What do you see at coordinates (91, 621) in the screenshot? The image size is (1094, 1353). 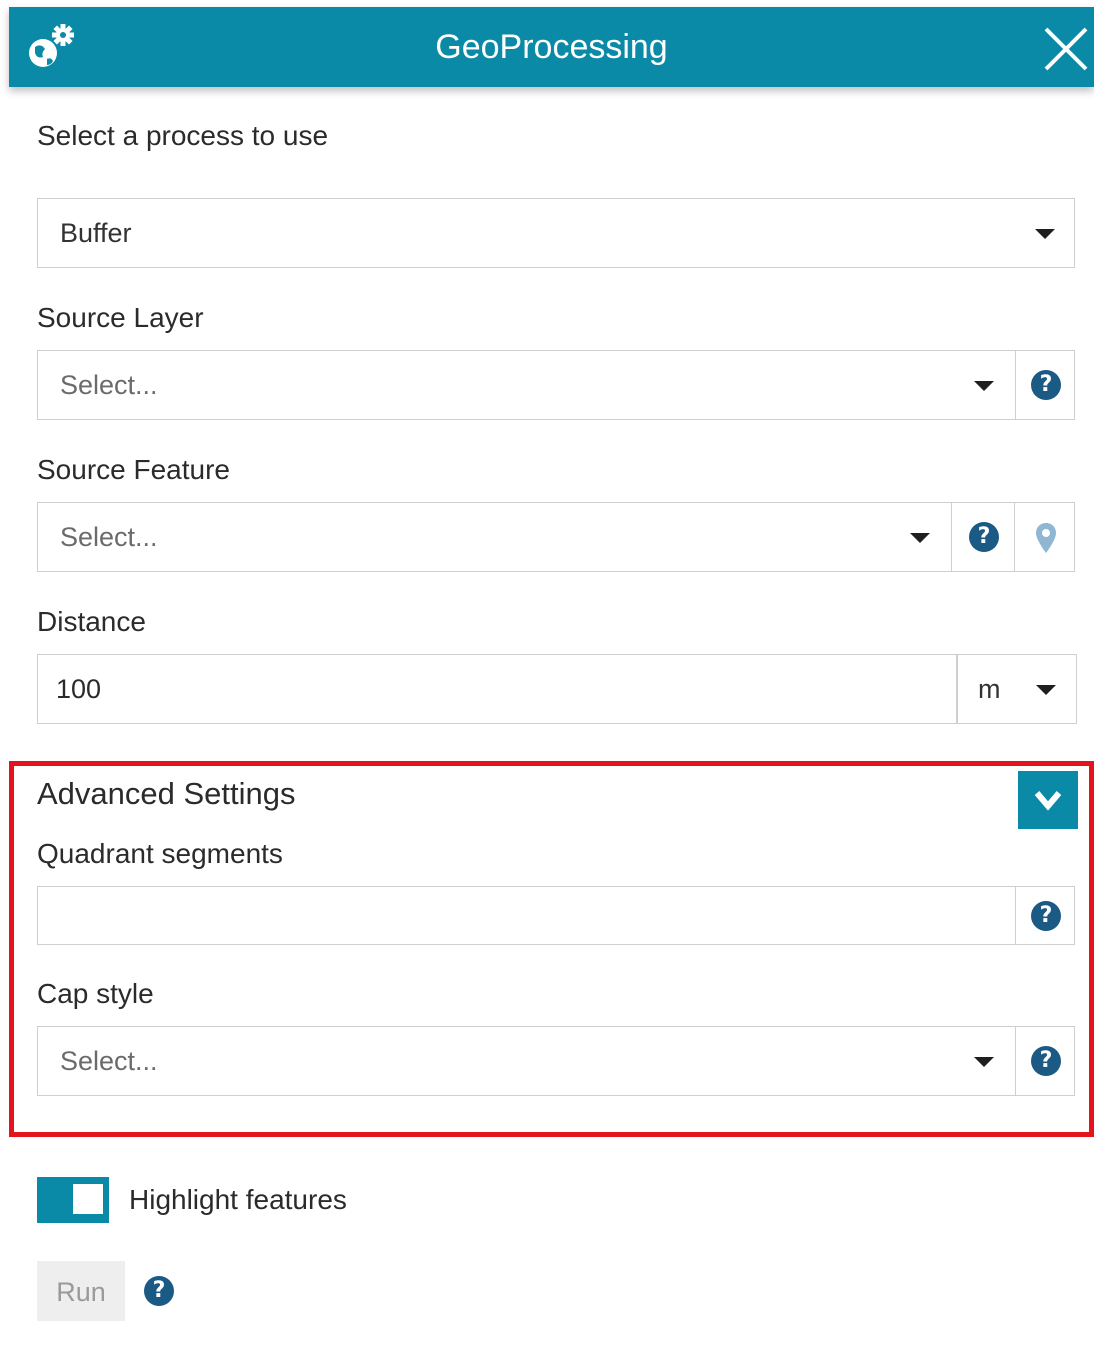 I see `distance-label: Distance` at bounding box center [91, 621].